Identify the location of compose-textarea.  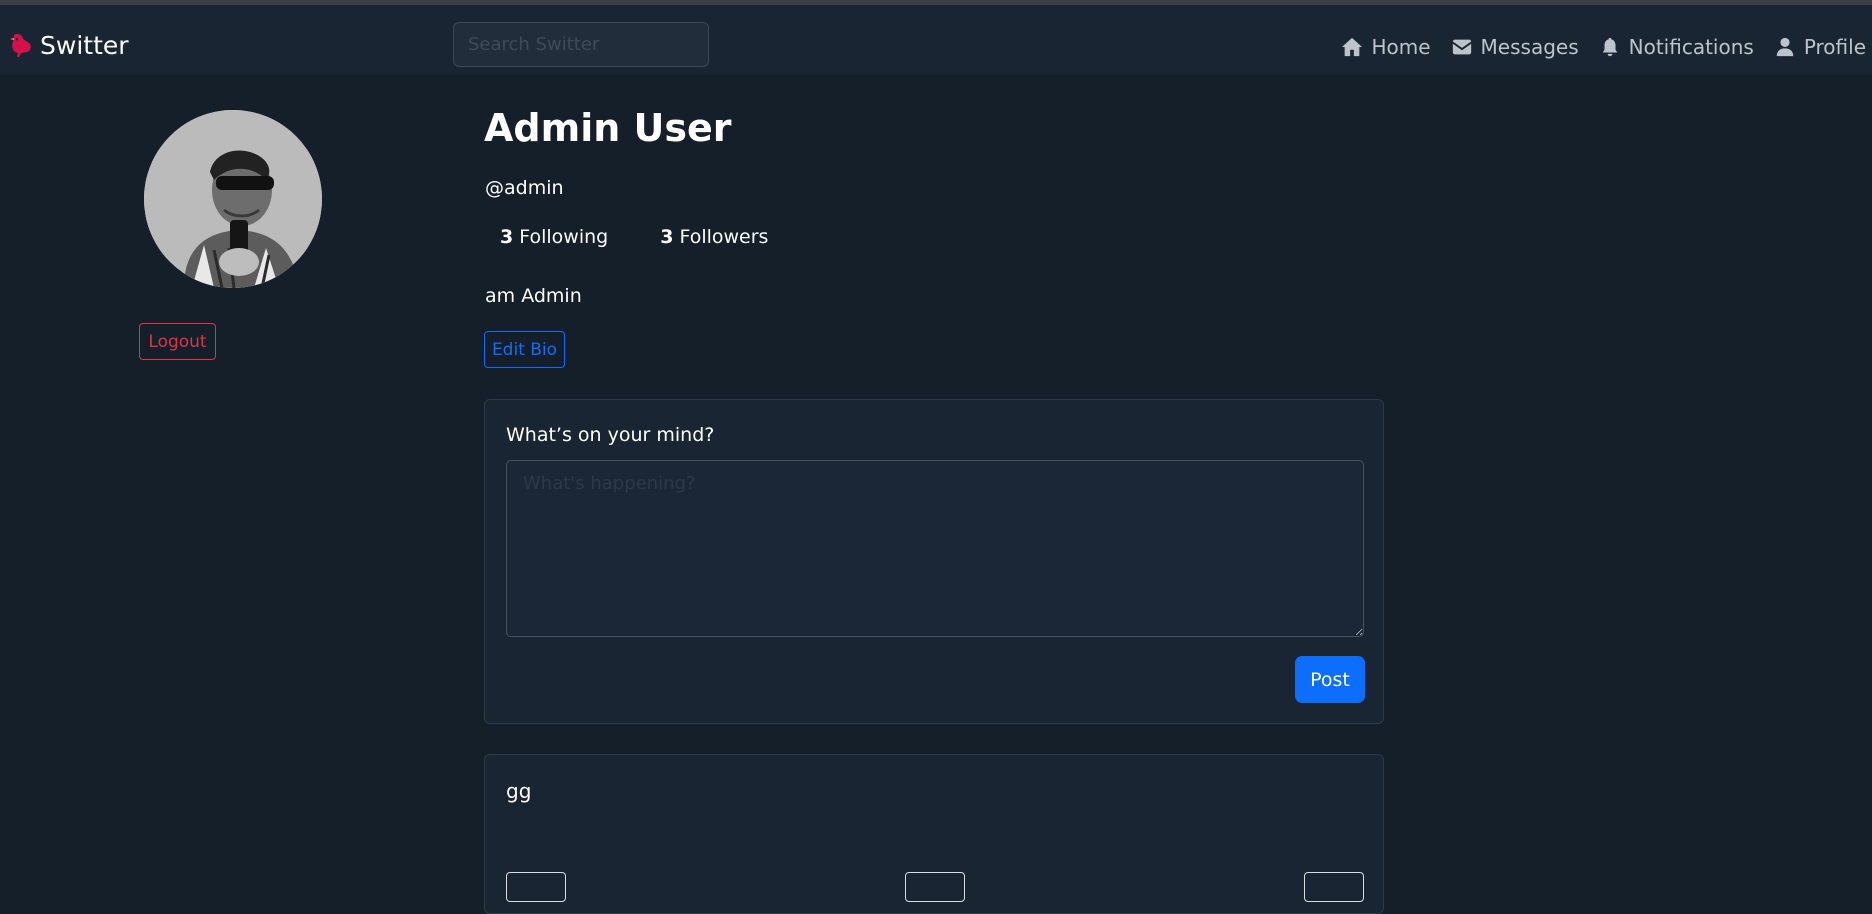
(935, 548).